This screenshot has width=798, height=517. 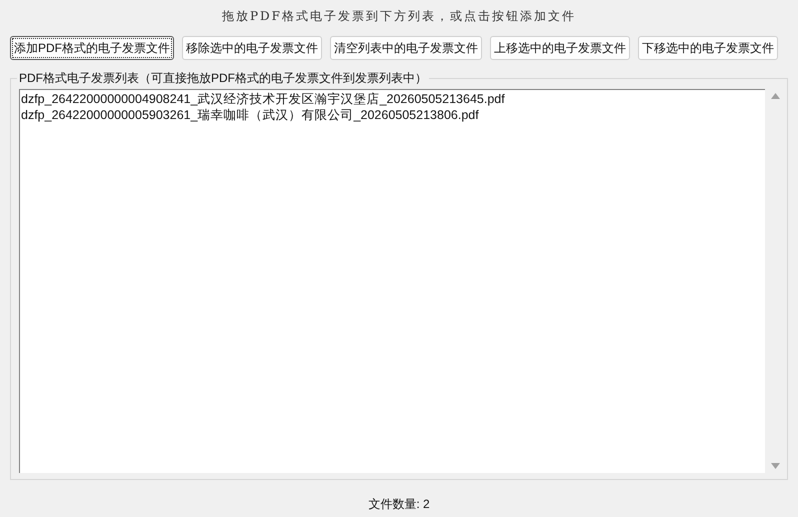 What do you see at coordinates (223, 78) in the screenshot?
I see `group-title: PDF格式电子发票列表（可直接拖放PDF格式的电子发票文件到发票列表中）` at bounding box center [223, 78].